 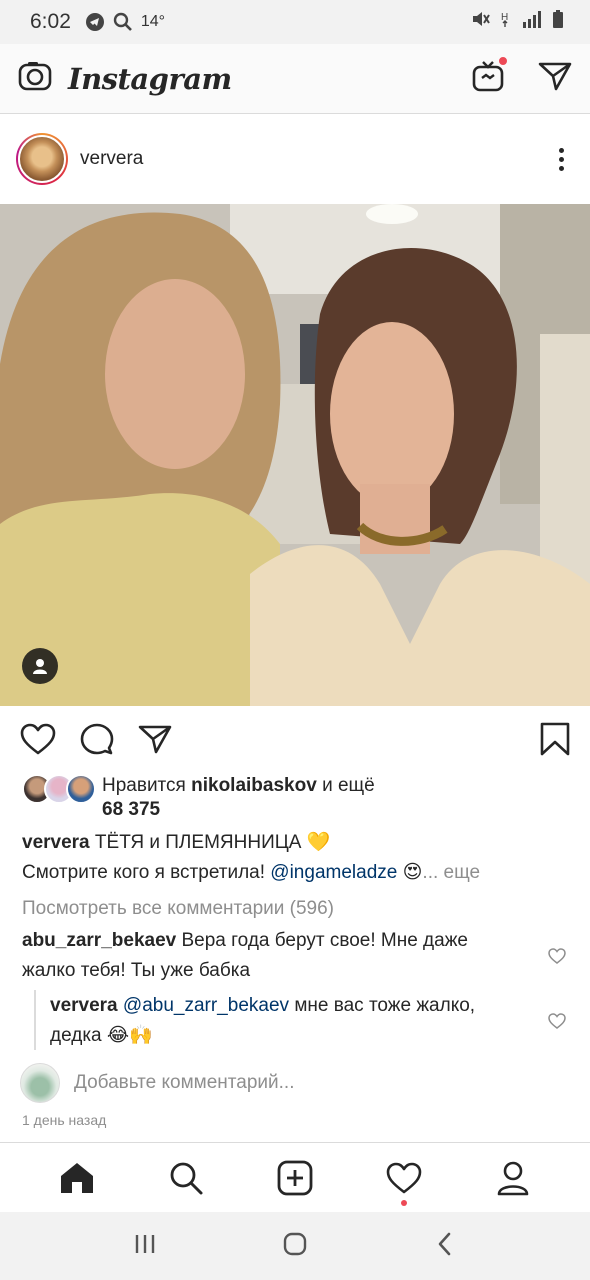 I want to click on caption-emoji-heart: 💛, so click(x=318, y=842).